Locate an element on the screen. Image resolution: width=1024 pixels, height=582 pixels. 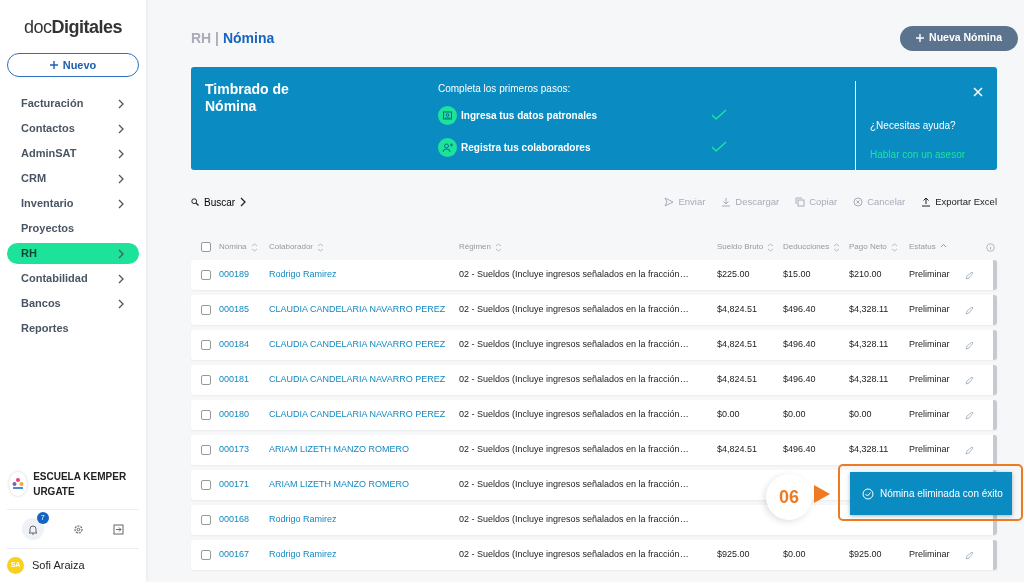
sidebar-item: CRM is located at coordinates (73, 178).